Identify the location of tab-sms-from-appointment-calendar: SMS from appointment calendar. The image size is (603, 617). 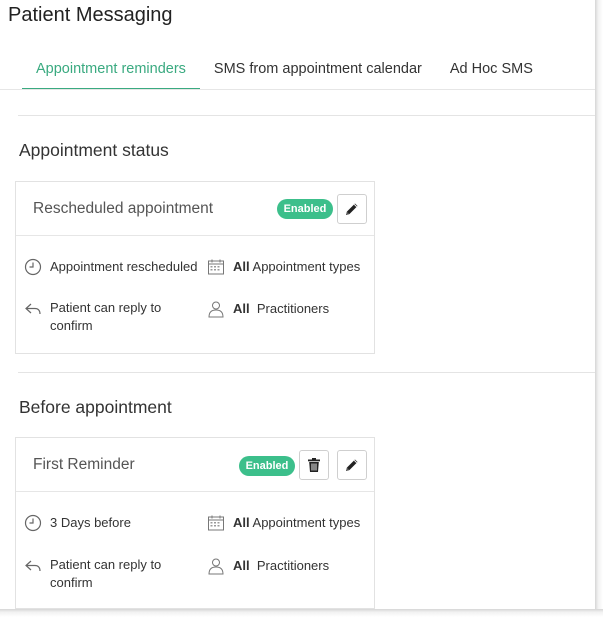
(318, 74).